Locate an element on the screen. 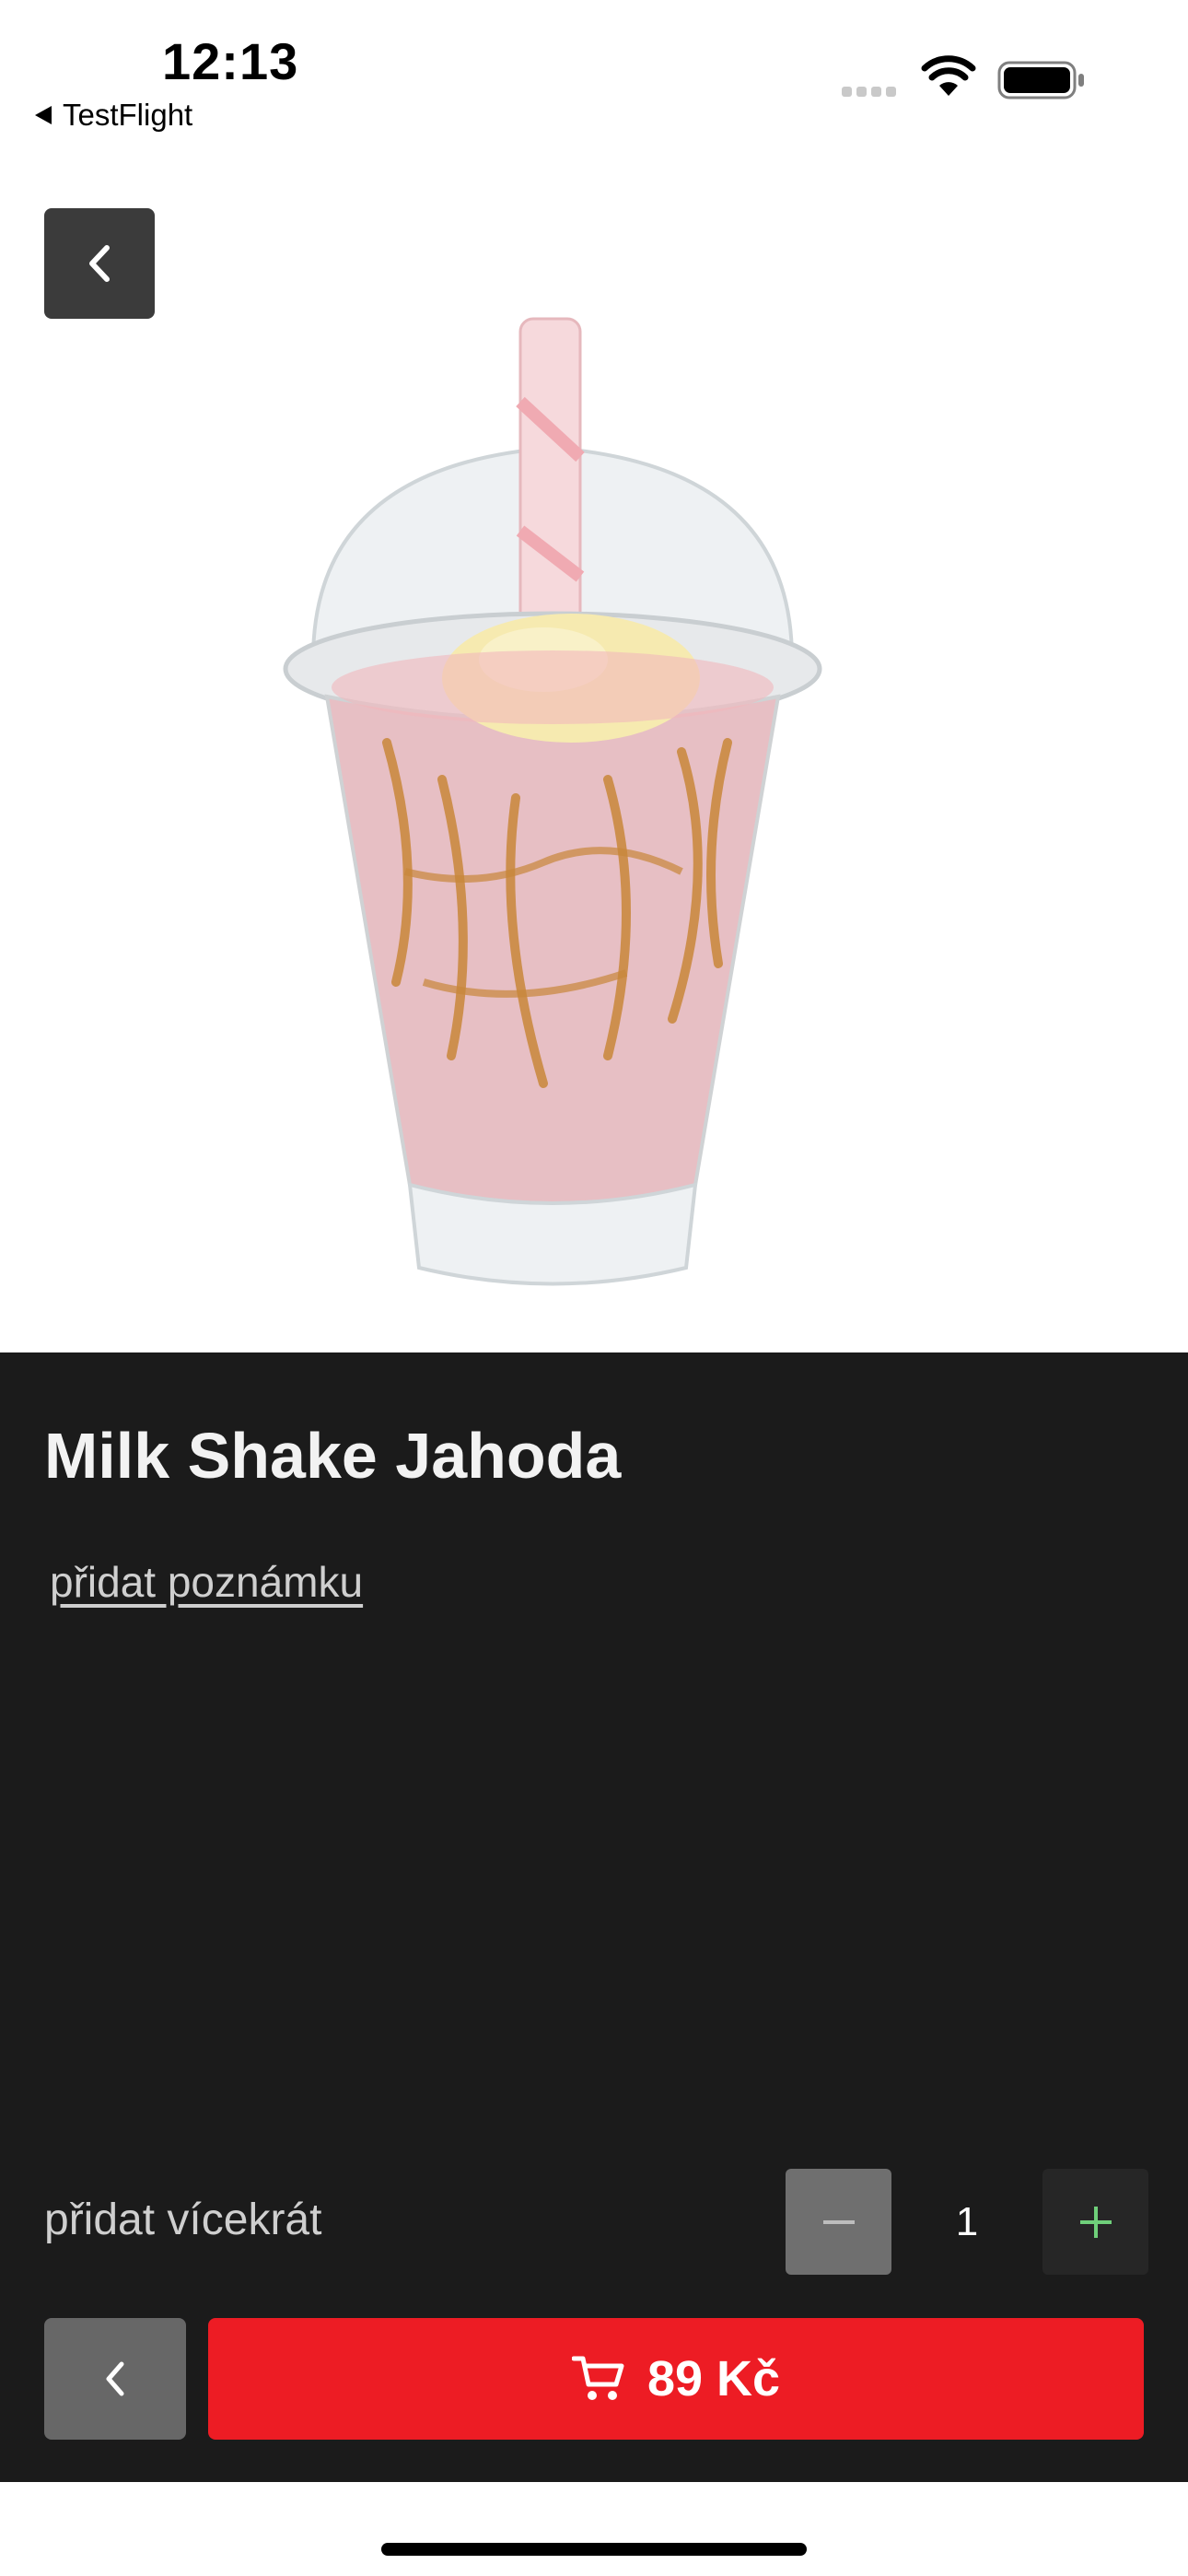  quantity-label: přidat vícekrát is located at coordinates (183, 2219).